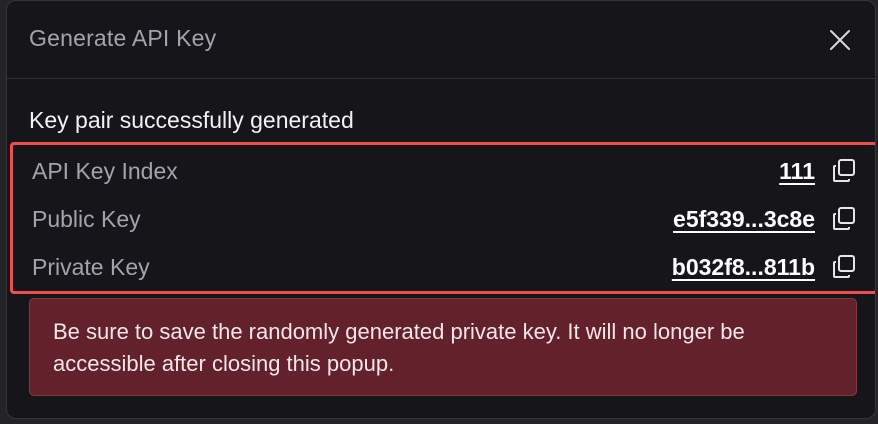 Image resolution: width=878 pixels, height=424 pixels. I want to click on key-row-public-key: Public Key e5f339...3c8e, so click(444, 217).